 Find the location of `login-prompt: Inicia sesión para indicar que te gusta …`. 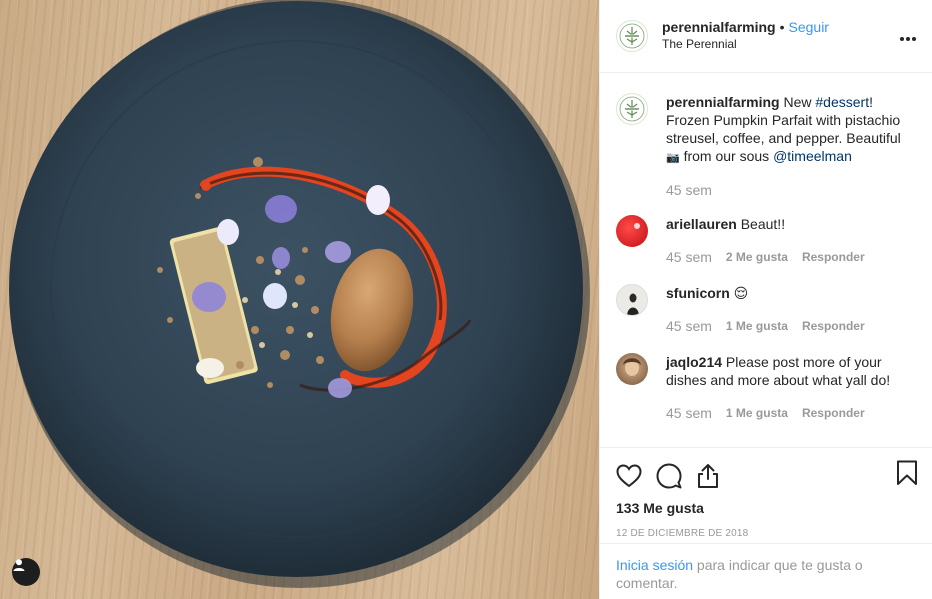

login-prompt: Inicia sesión para indicar que te gusta … is located at coordinates (766, 571).